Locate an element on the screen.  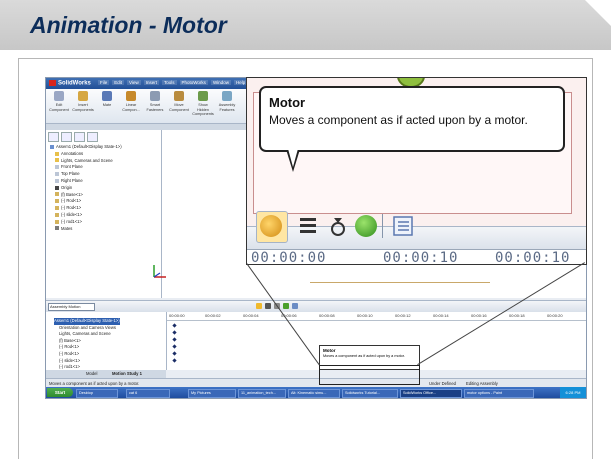
time-tick: 00:00:12 is located at coordinates (403, 315).